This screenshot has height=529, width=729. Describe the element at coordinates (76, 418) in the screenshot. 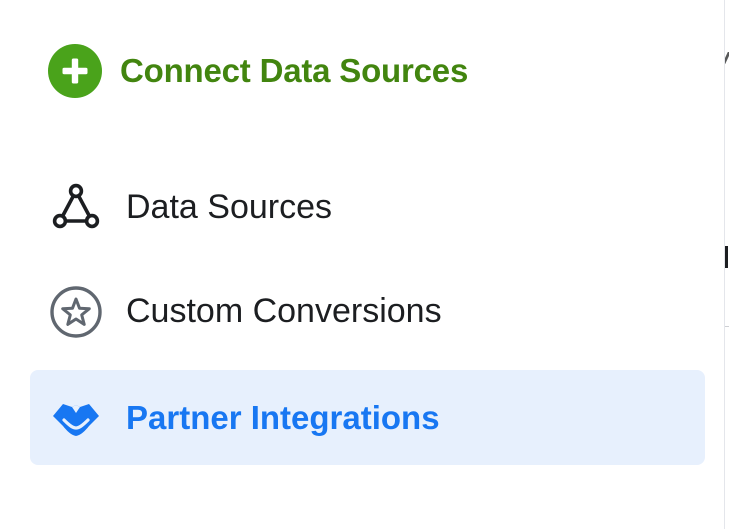

I see `handshake-icon` at that location.